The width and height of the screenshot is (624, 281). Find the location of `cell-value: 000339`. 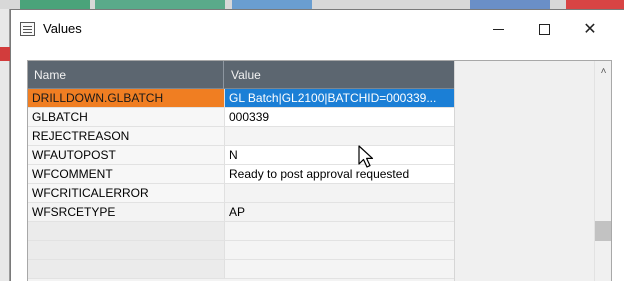

cell-value: 000339 is located at coordinates (339, 117).